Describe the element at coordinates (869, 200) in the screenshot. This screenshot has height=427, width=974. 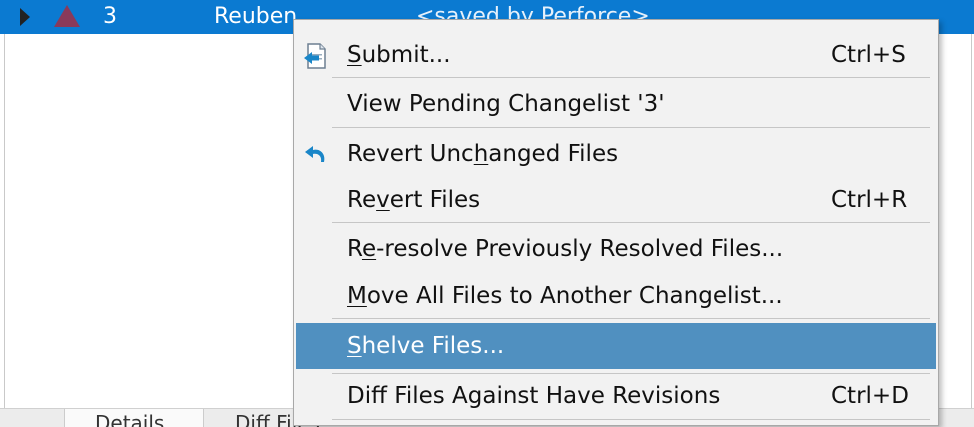
I see `menu-item-shortcut: Ctrl+R` at that location.